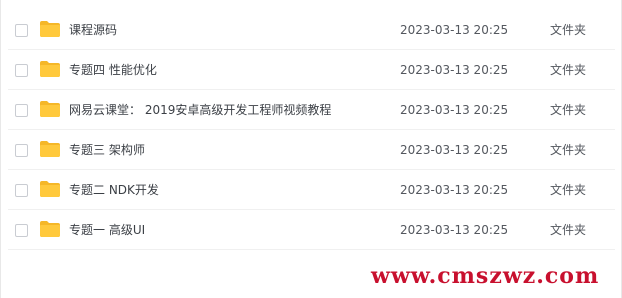 This screenshot has width=622, height=298. What do you see at coordinates (93, 30) in the screenshot?
I see `file-name: 课程源码` at bounding box center [93, 30].